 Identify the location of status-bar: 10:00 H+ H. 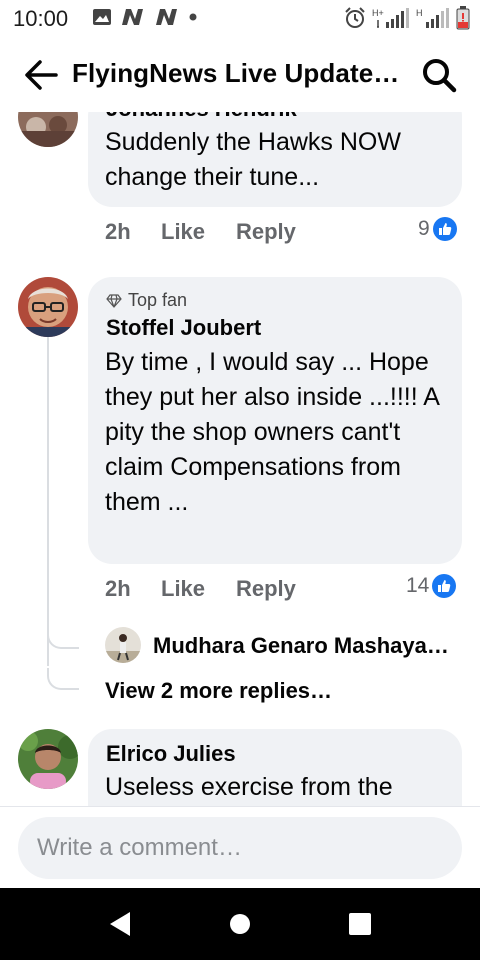
(240, 19).